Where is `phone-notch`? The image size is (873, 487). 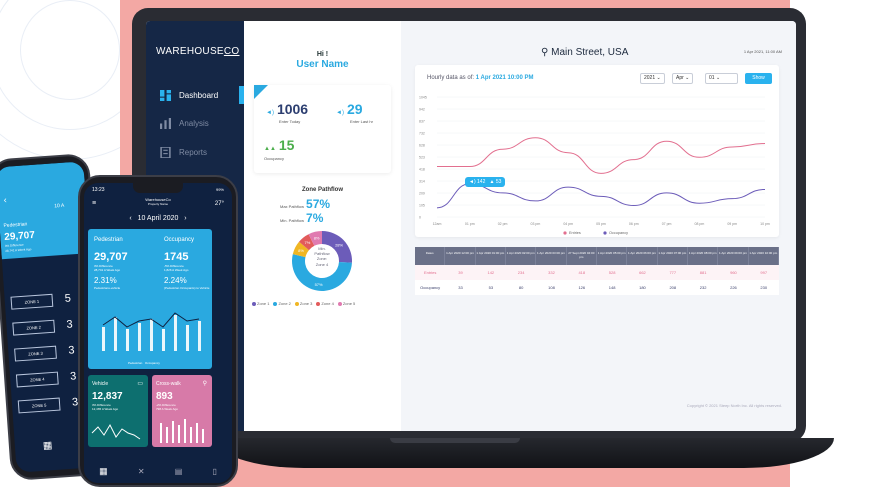
phone-notch is located at coordinates (158, 188).